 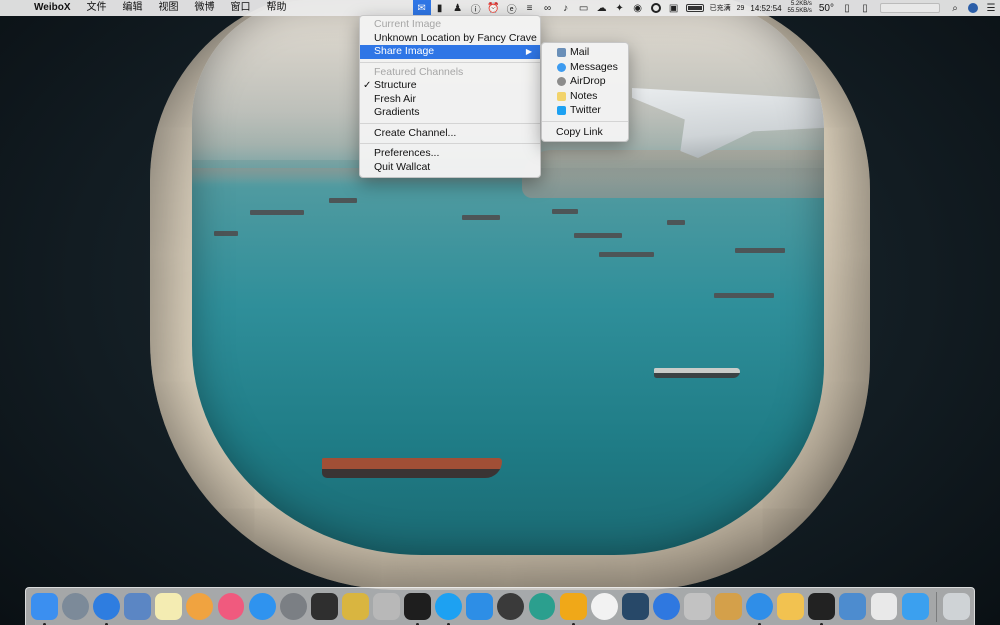 What do you see at coordinates (697, 606) in the screenshot?
I see `dock-package-app-icon` at bounding box center [697, 606].